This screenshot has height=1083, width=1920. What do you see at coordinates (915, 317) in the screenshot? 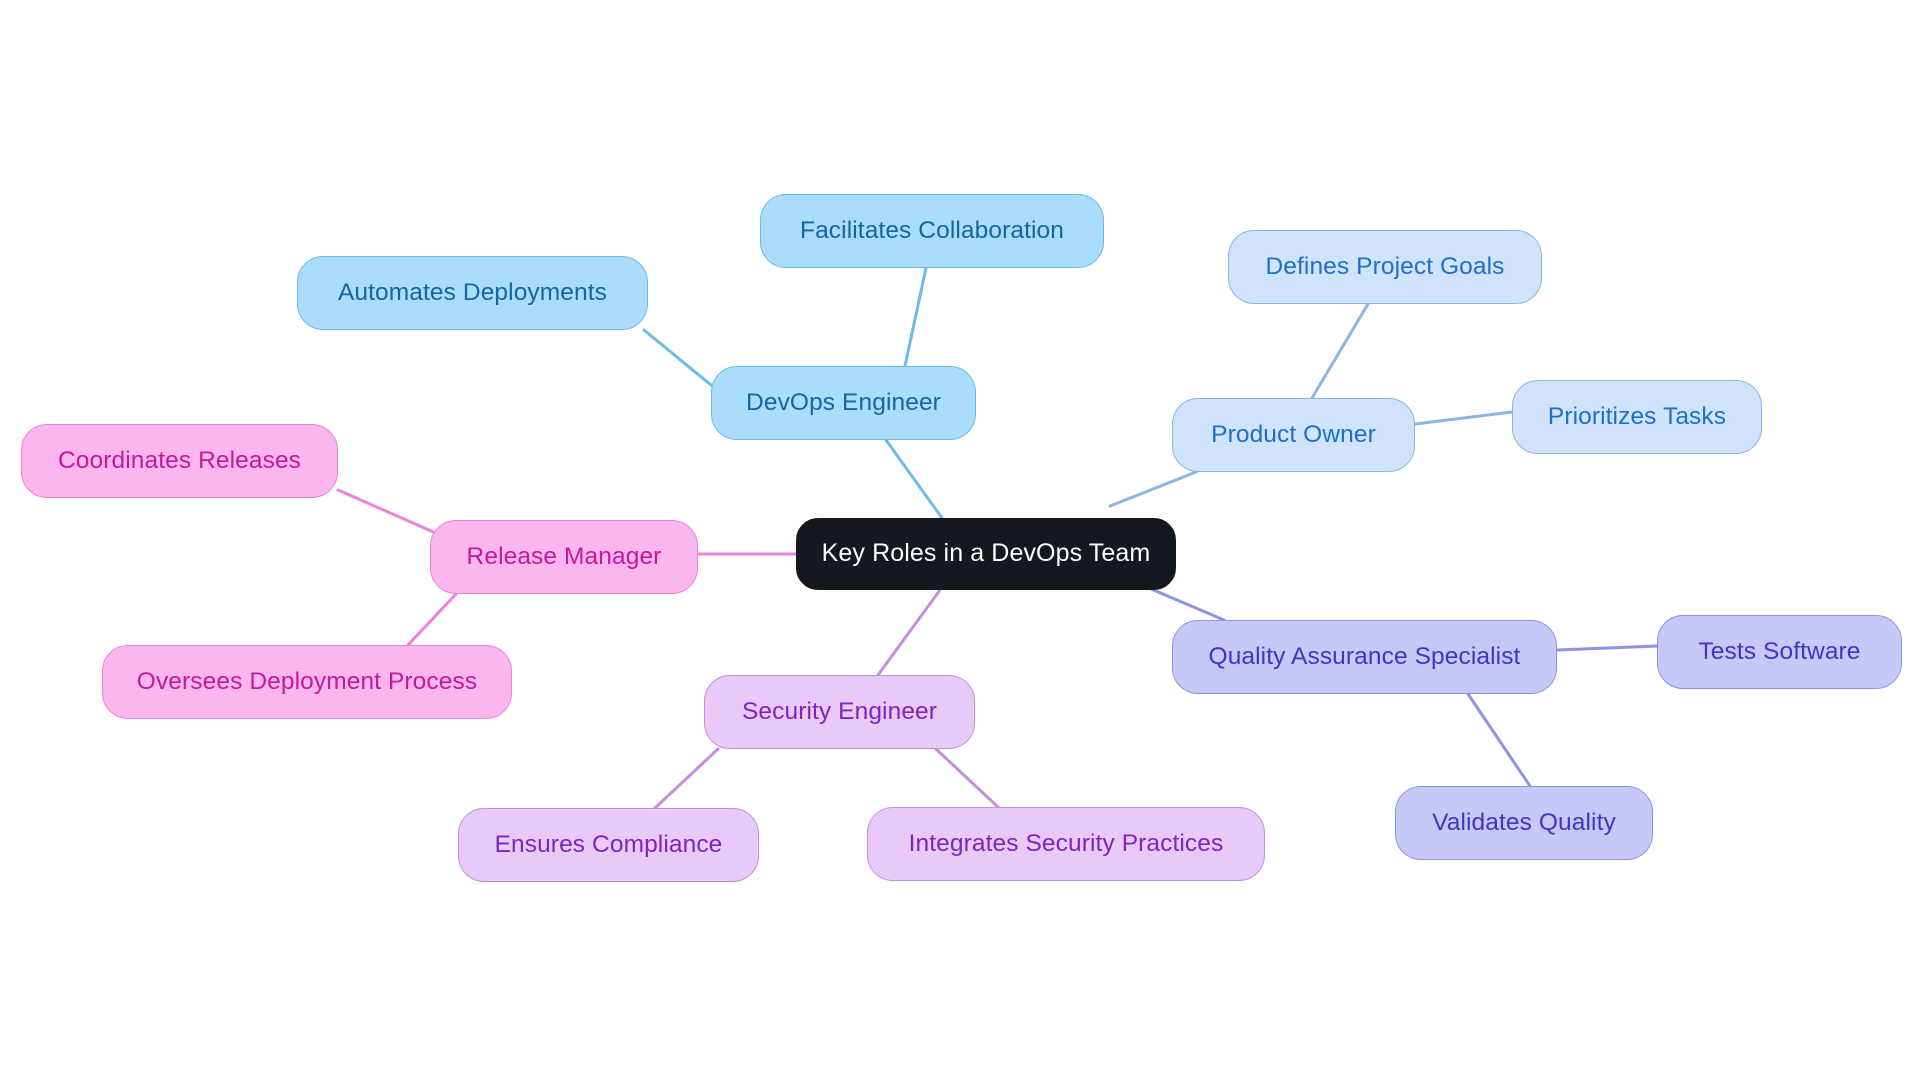
I see `edge-devops-facilitates` at bounding box center [915, 317].